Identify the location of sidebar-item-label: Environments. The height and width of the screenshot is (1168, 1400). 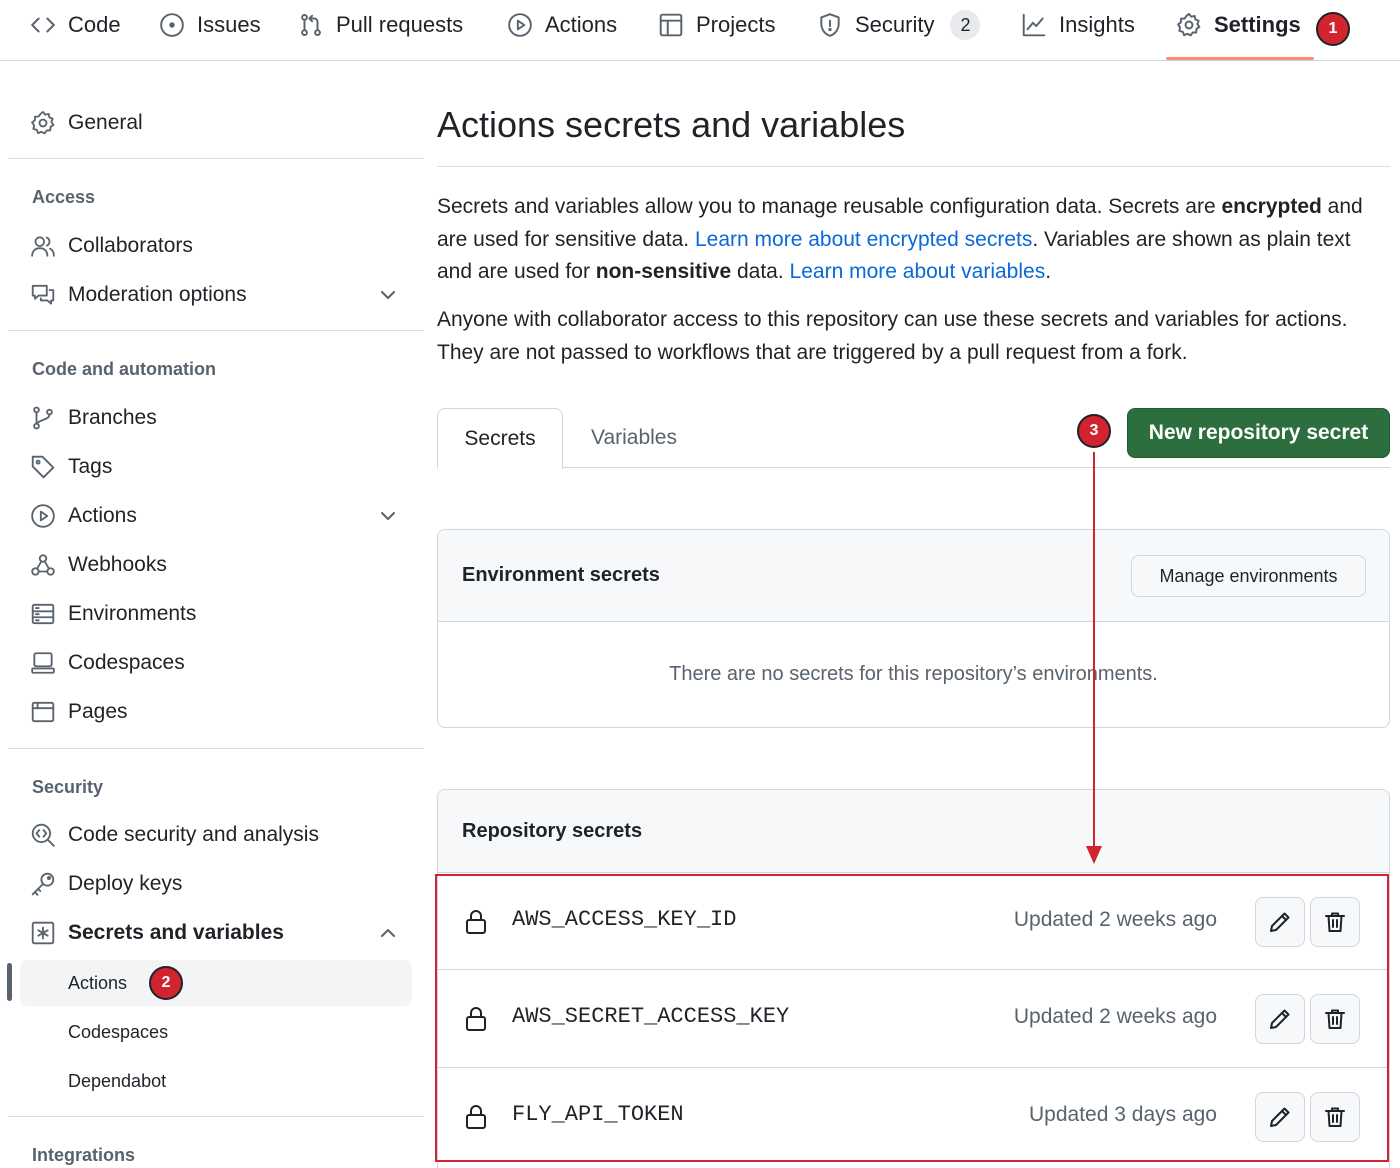
(132, 613).